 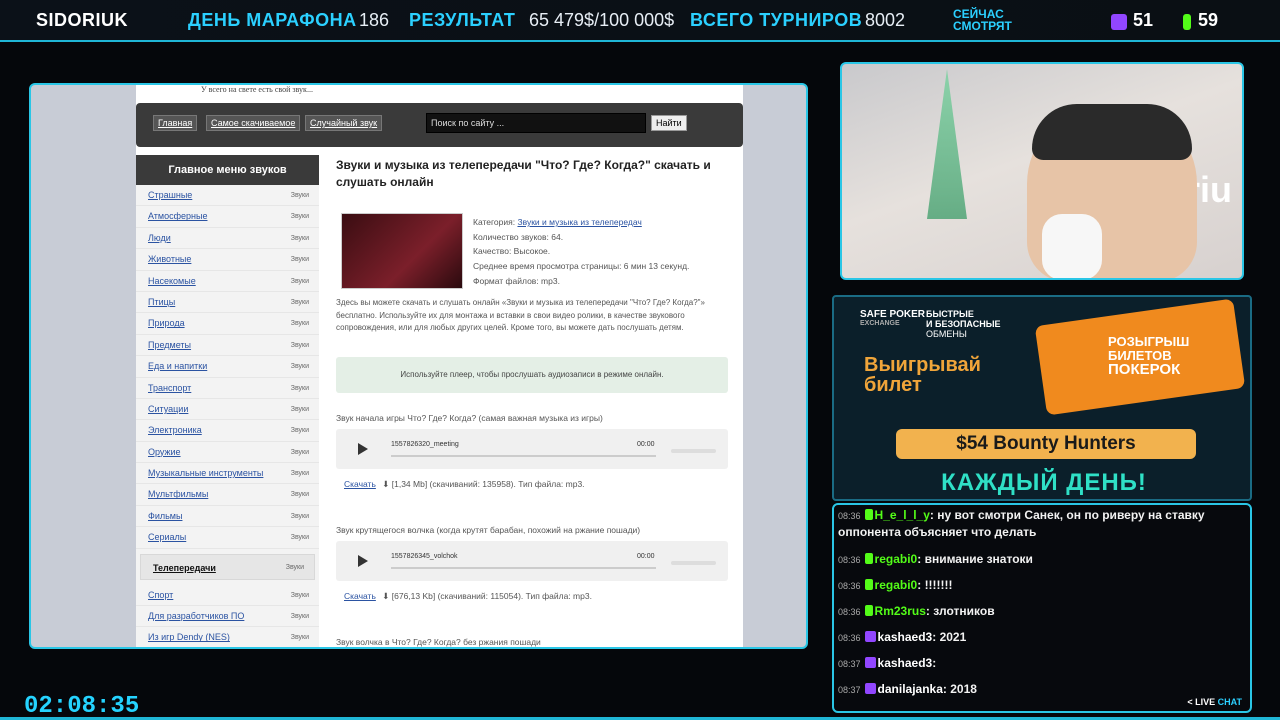 What do you see at coordinates (1143, 20) in the screenshot?
I see `twitch-viewers: 51` at bounding box center [1143, 20].